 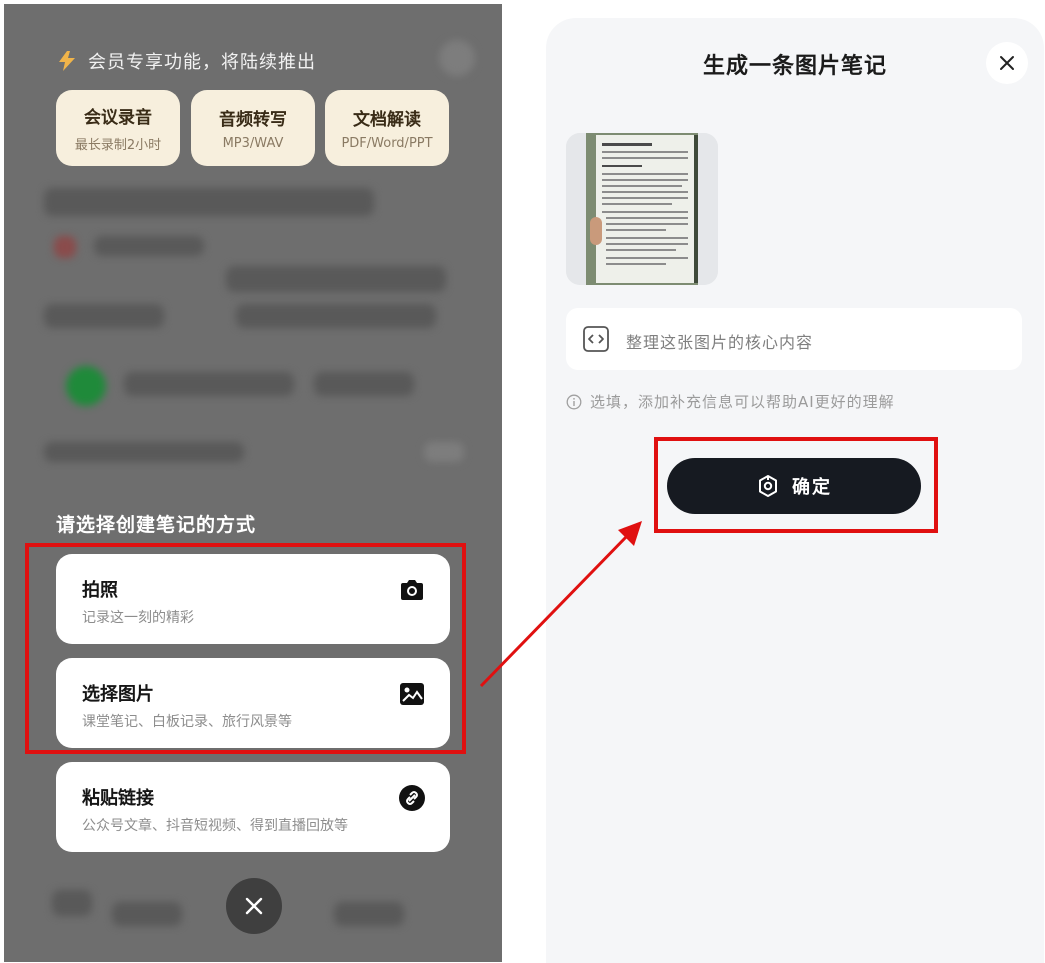 I want to click on link-icon, so click(x=412, y=798).